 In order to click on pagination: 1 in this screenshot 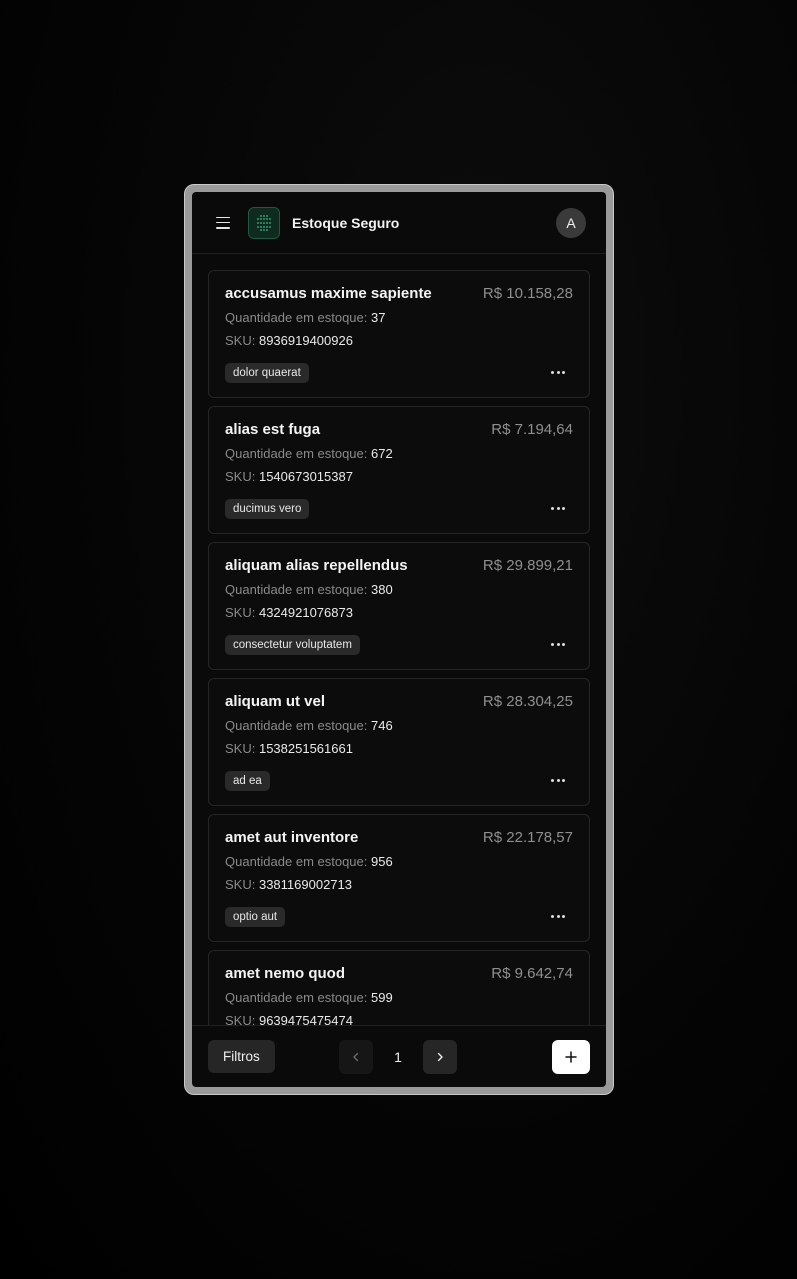, I will do `click(398, 1057)`.